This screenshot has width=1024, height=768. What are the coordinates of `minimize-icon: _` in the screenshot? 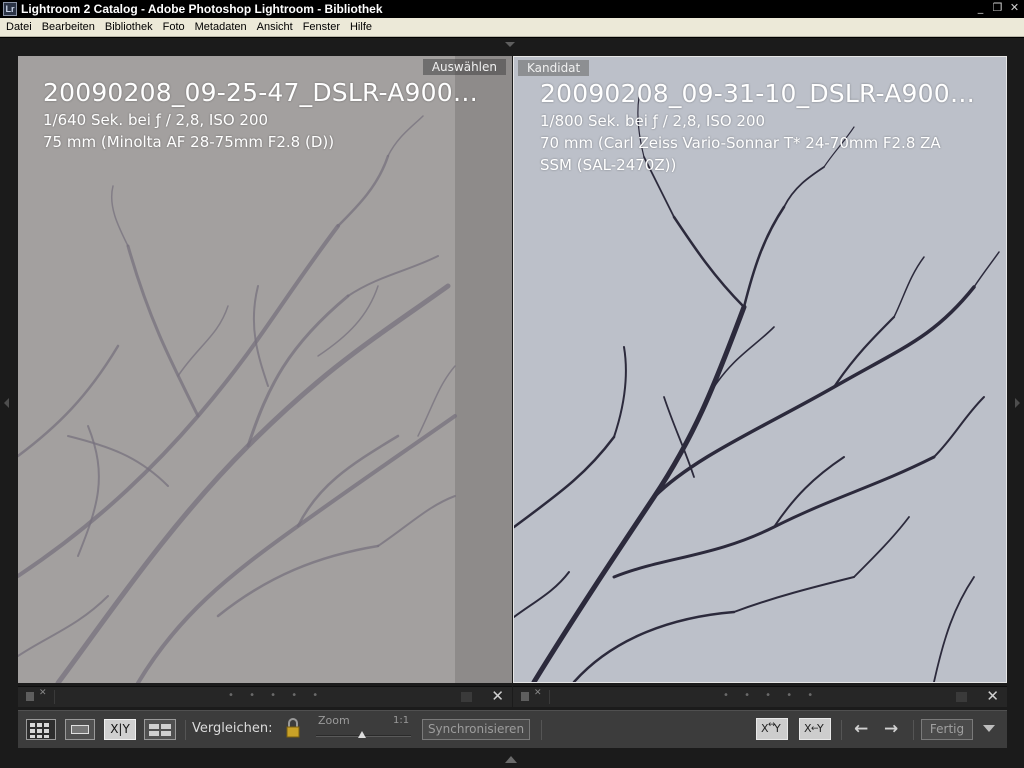 It's located at (980, 8).